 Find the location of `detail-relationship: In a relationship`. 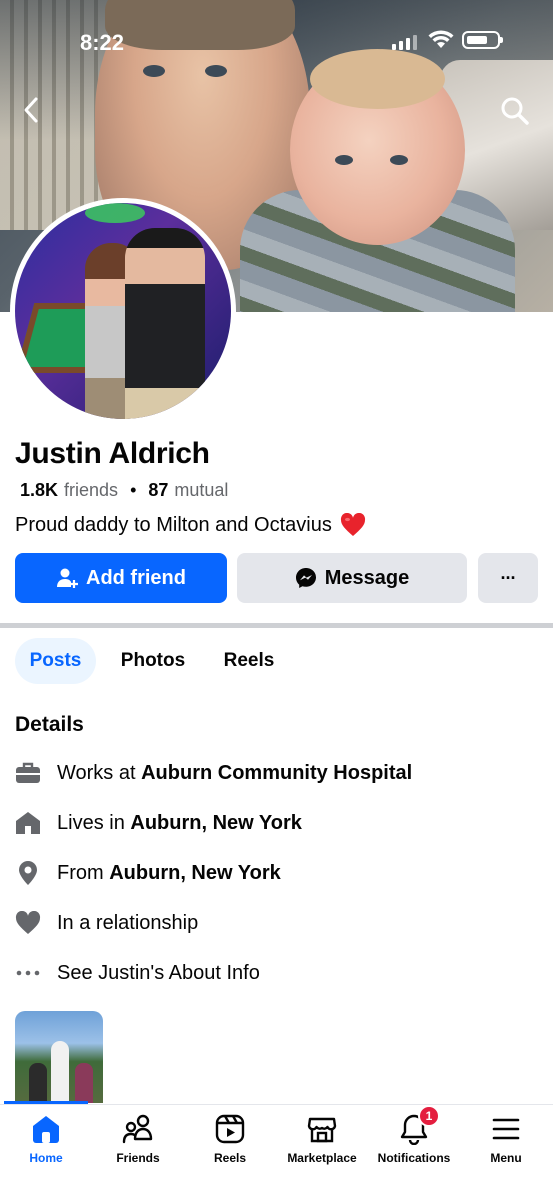

detail-relationship: In a relationship is located at coordinates (106, 923).